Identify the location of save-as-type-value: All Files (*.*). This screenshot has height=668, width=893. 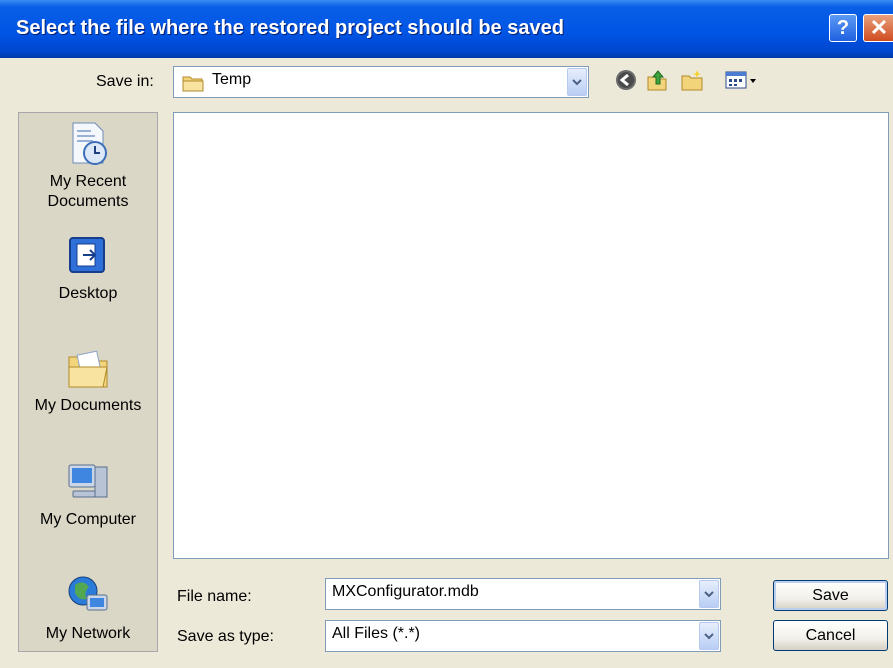
(376, 633).